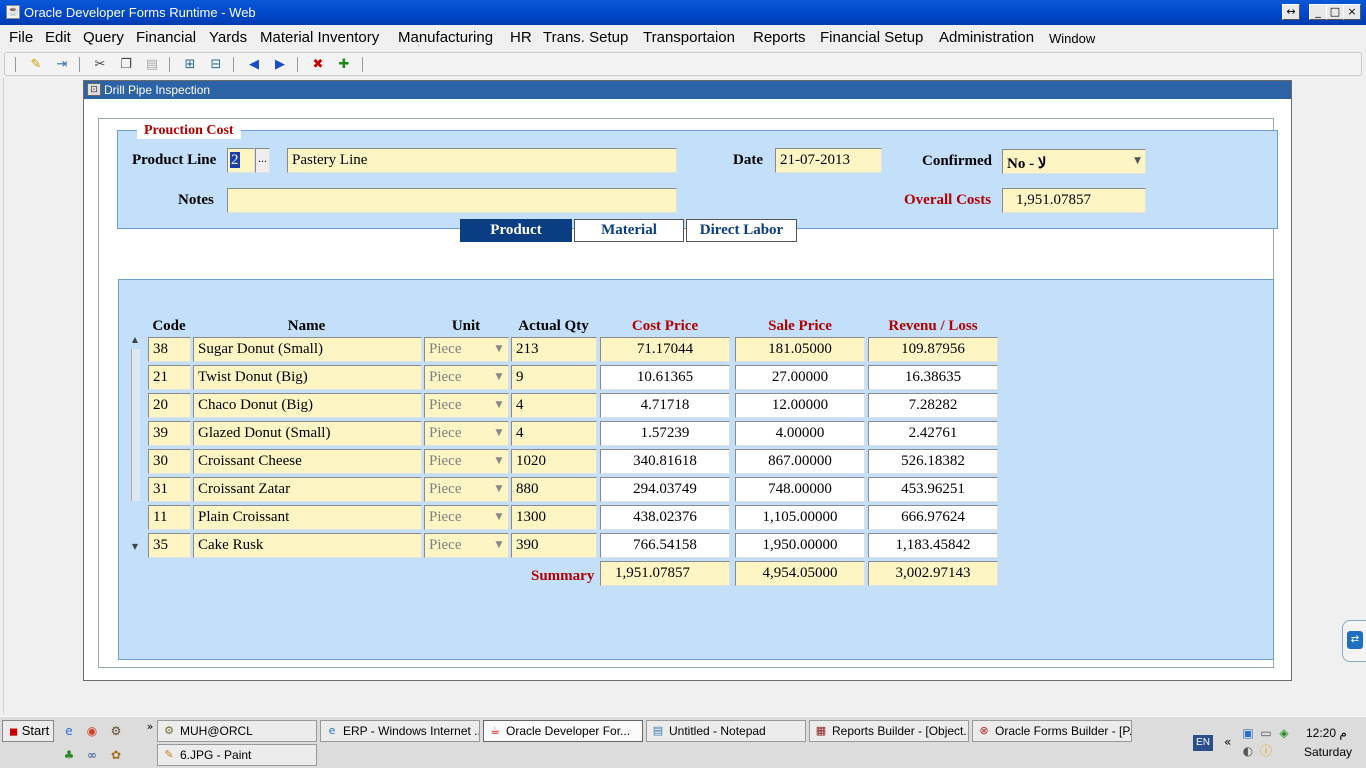 The image size is (1366, 768). What do you see at coordinates (1203, 743) in the screenshot?
I see `language-indicator: EN` at bounding box center [1203, 743].